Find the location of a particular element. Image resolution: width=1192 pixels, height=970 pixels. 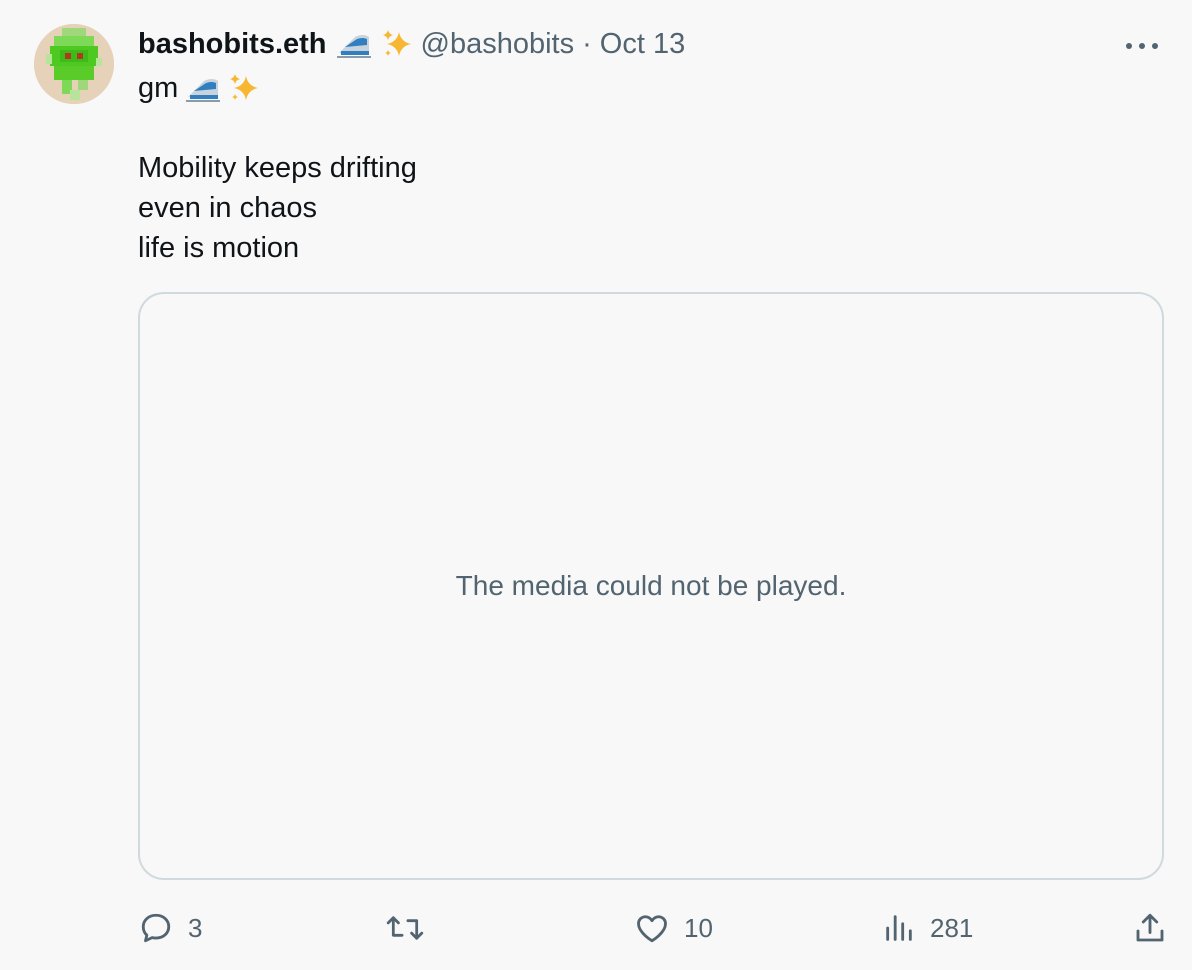

tweet-line-4: even in chaos is located at coordinates (227, 208).